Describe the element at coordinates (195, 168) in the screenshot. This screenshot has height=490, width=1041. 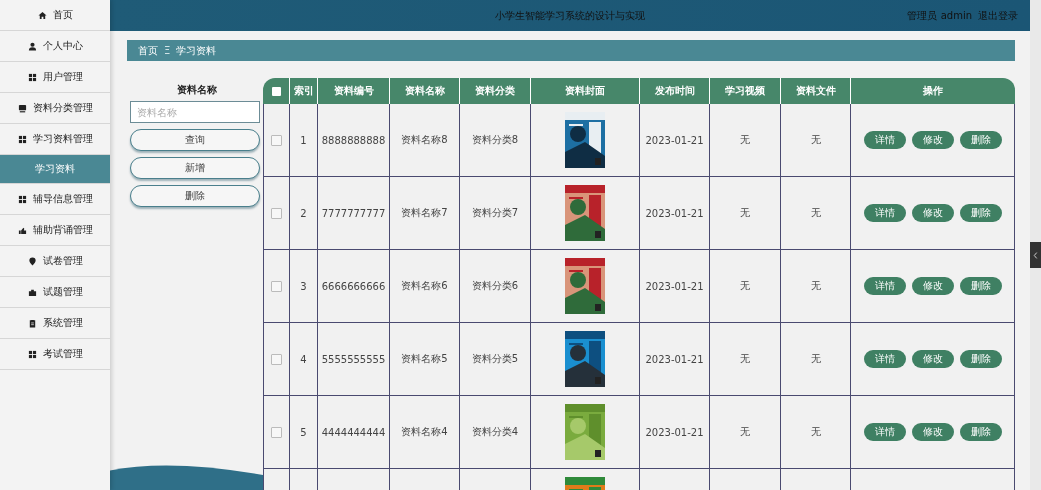
I see `action-button: 新增` at that location.